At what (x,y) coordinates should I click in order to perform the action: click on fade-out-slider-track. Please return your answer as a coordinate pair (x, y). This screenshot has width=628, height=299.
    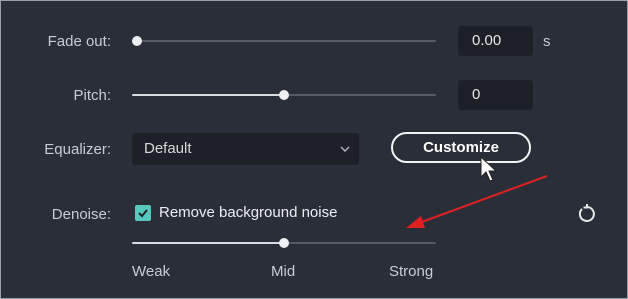
    Looking at the image, I should click on (284, 41).